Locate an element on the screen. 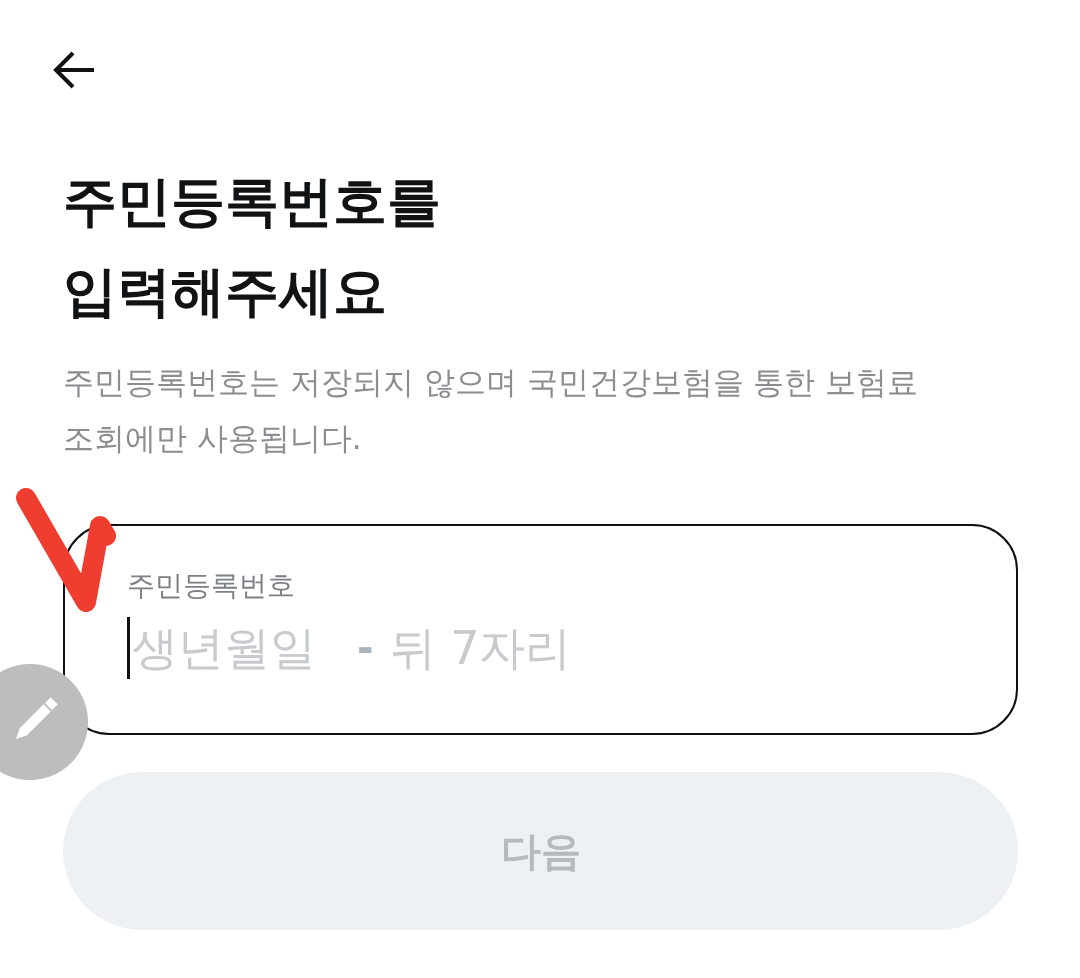  field-label: 주민등록번호 is located at coordinates (211, 586).